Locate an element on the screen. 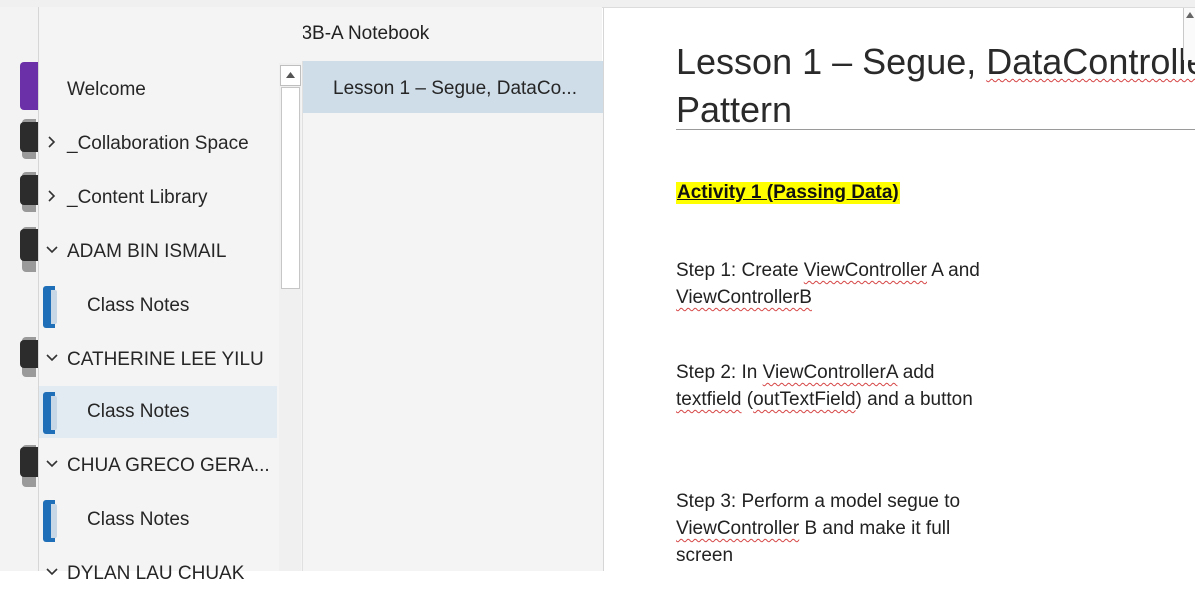 This screenshot has height=600, width=1195. section-item-class-notes-selected: Class Notes is located at coordinates (158, 412).